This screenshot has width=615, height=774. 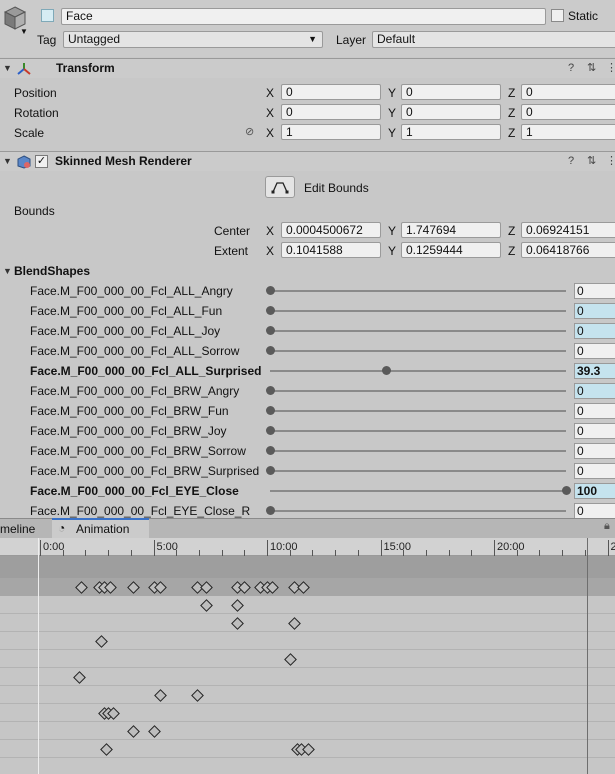 I want to click on center-label: Center, so click(x=232, y=231).